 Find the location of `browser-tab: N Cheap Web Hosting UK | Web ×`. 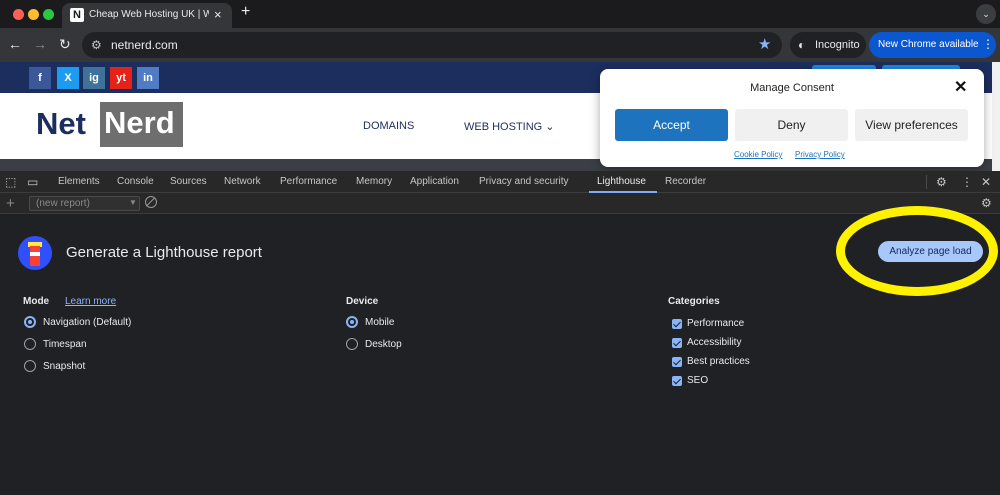

browser-tab: N Cheap Web Hosting UK | Web × is located at coordinates (147, 15).